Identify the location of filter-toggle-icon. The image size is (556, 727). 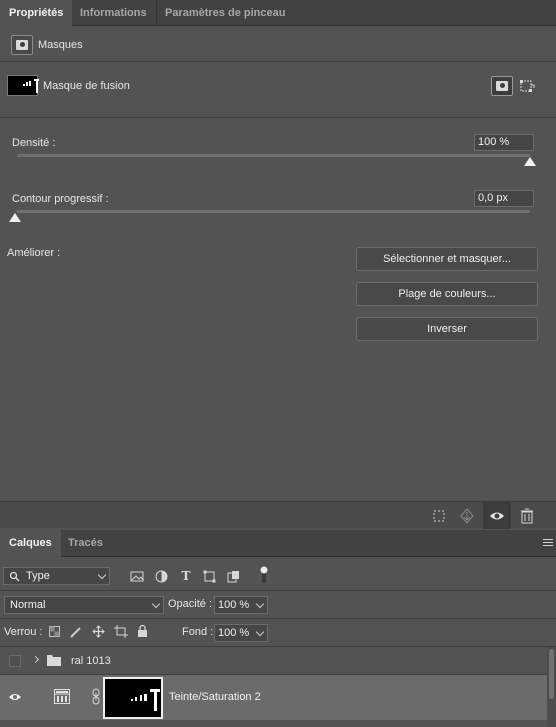
(264, 575).